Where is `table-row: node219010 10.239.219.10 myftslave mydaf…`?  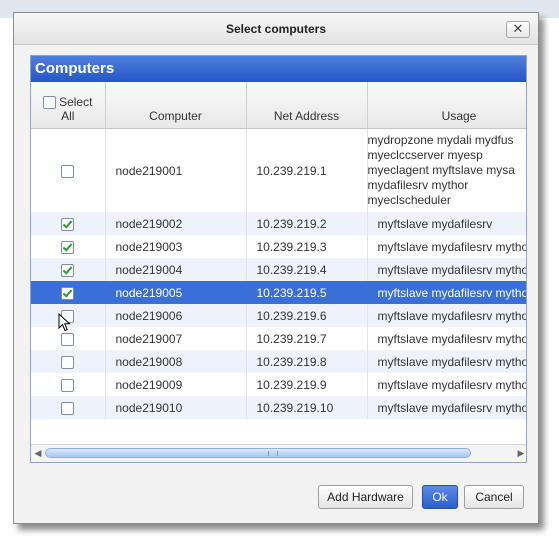 table-row: node219010 10.239.219.10 myftslave mydaf… is located at coordinates (278, 407).